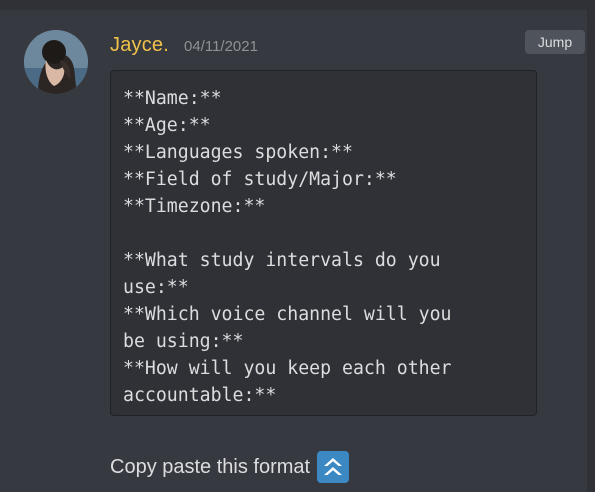 This screenshot has width=595, height=492. Describe the element at coordinates (333, 467) in the screenshot. I see `double-up-arrow-icon` at that location.